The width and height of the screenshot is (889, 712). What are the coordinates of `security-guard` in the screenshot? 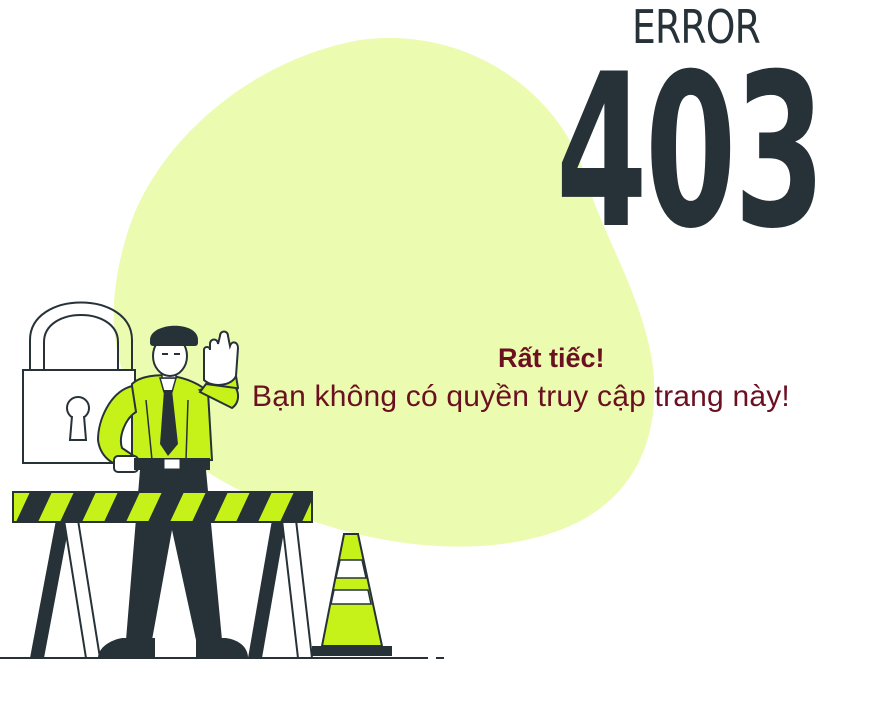 It's located at (168, 399).